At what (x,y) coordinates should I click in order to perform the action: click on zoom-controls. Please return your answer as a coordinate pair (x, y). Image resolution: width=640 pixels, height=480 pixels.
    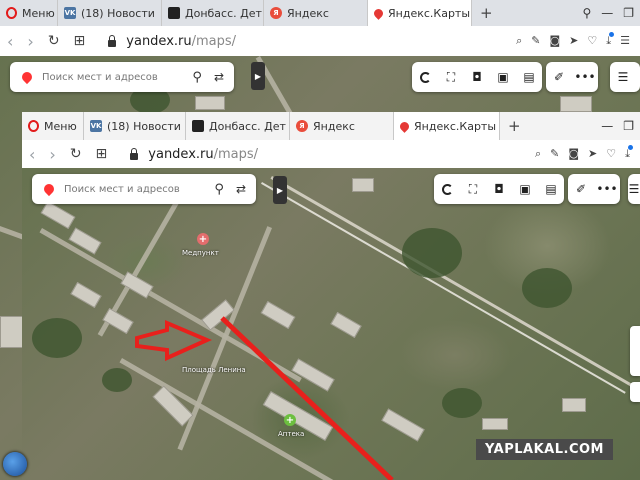
    Looking at the image, I should click on (635, 351).